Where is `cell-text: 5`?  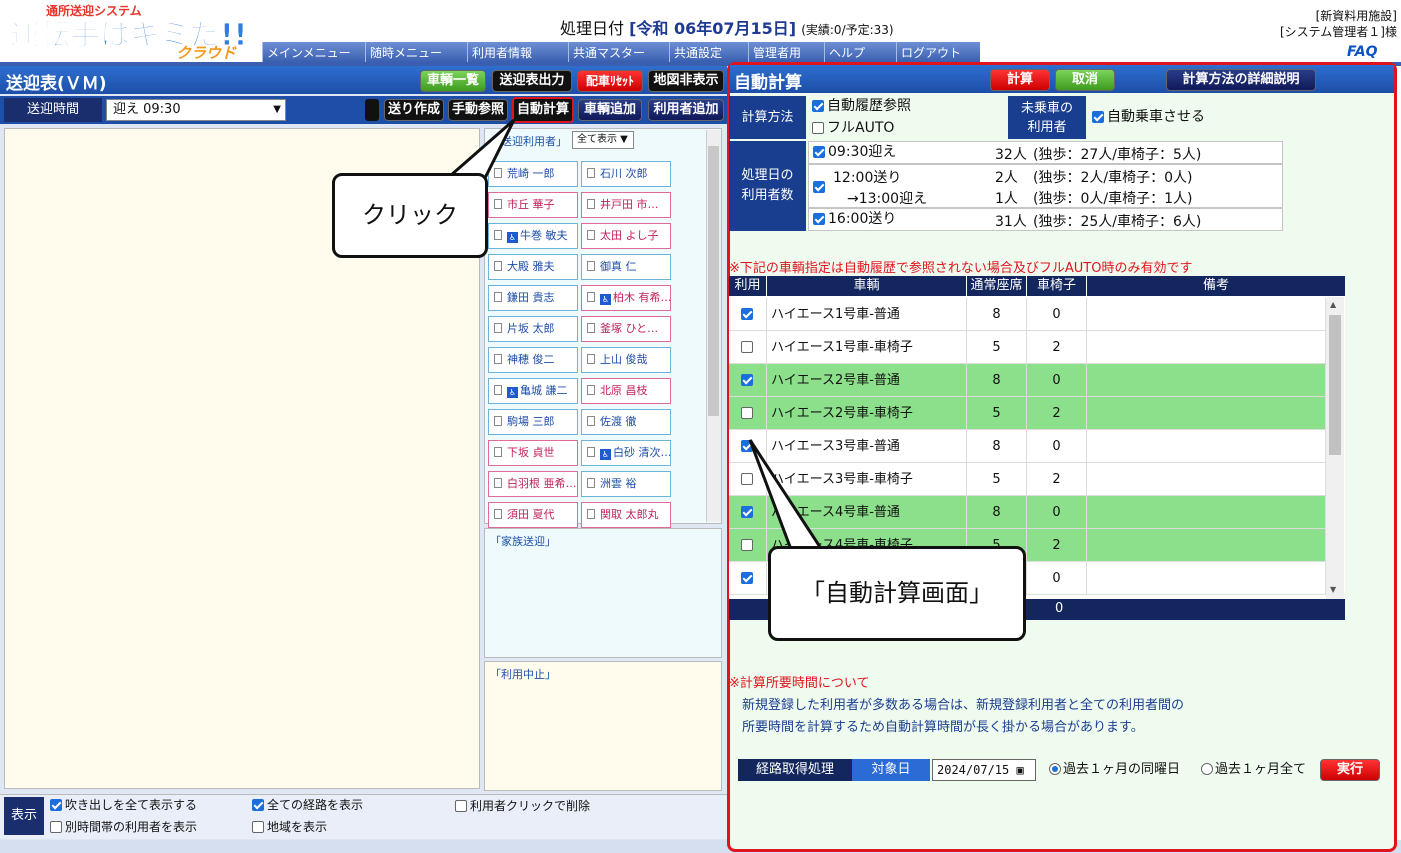
cell-text: 5 is located at coordinates (996, 413).